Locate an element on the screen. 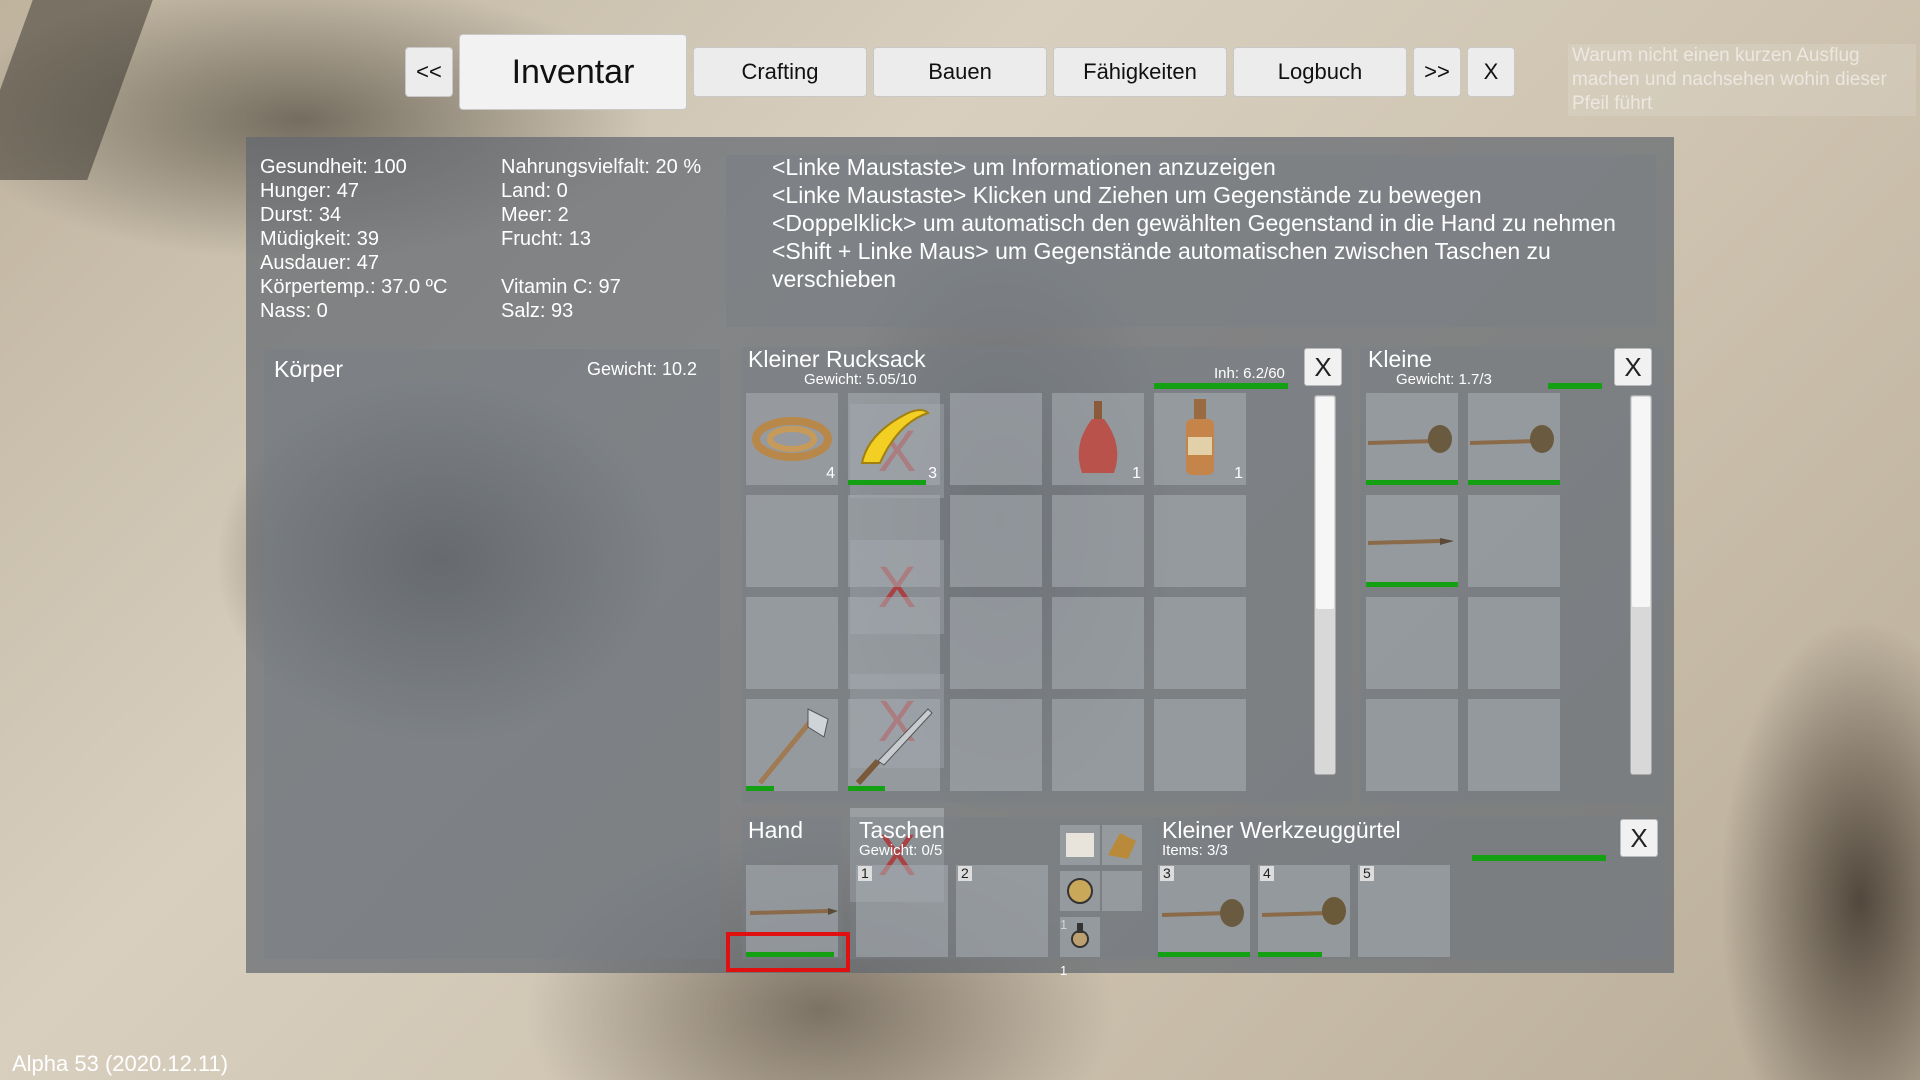  close-inventory-button: X is located at coordinates (1491, 72).